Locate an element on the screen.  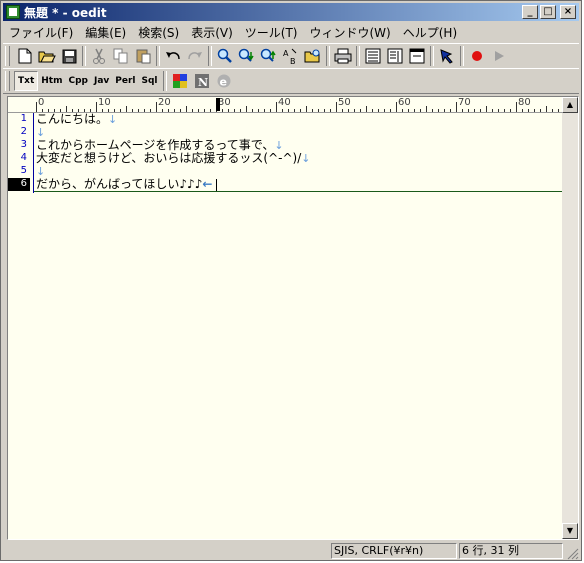
close-button: × is located at coordinates (568, 12).